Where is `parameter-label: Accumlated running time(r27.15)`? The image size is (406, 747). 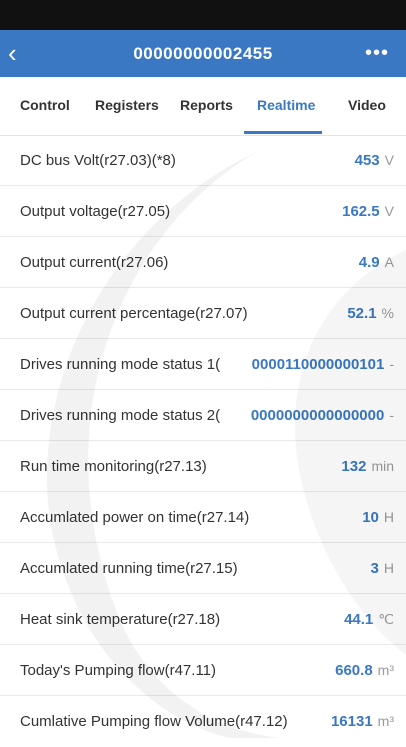 parameter-label: Accumlated running time(r27.15) is located at coordinates (129, 568).